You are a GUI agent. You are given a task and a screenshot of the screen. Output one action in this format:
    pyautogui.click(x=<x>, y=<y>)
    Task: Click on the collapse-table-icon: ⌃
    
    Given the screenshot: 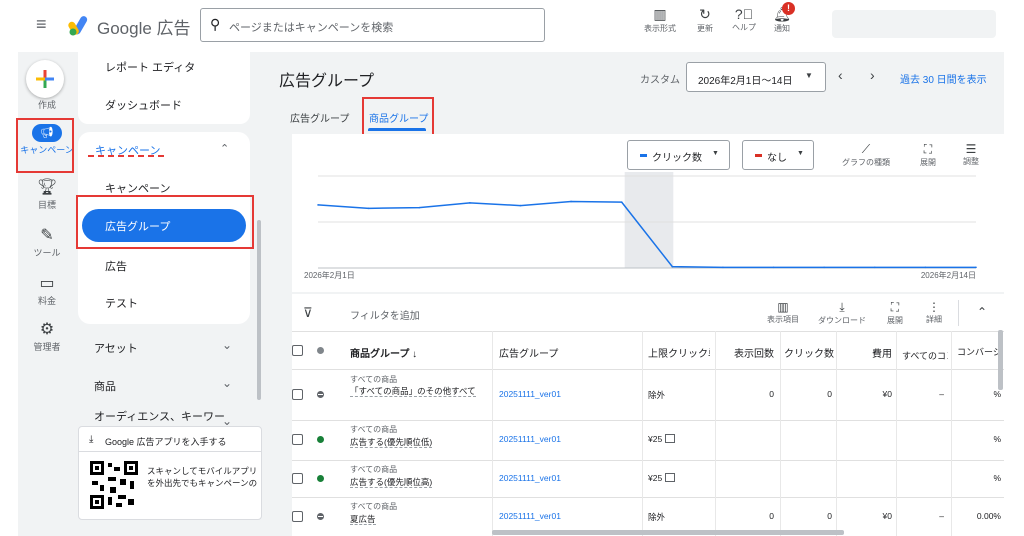 What is the action you would take?
    pyautogui.click(x=982, y=312)
    